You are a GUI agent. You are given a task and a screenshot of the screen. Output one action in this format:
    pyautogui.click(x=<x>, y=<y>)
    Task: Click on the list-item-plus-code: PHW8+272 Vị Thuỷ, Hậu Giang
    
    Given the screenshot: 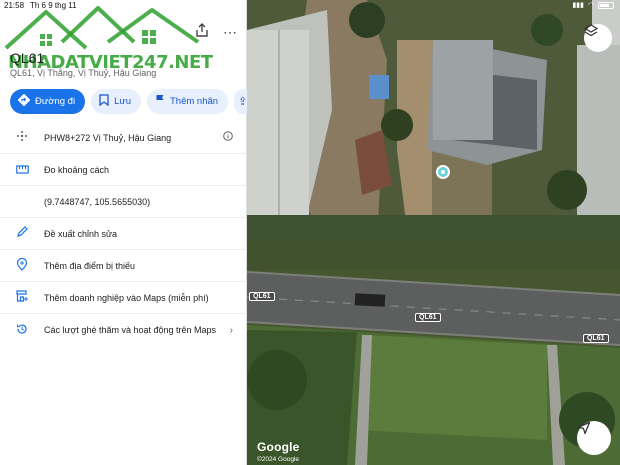 What is the action you would take?
    pyautogui.click(x=123, y=138)
    